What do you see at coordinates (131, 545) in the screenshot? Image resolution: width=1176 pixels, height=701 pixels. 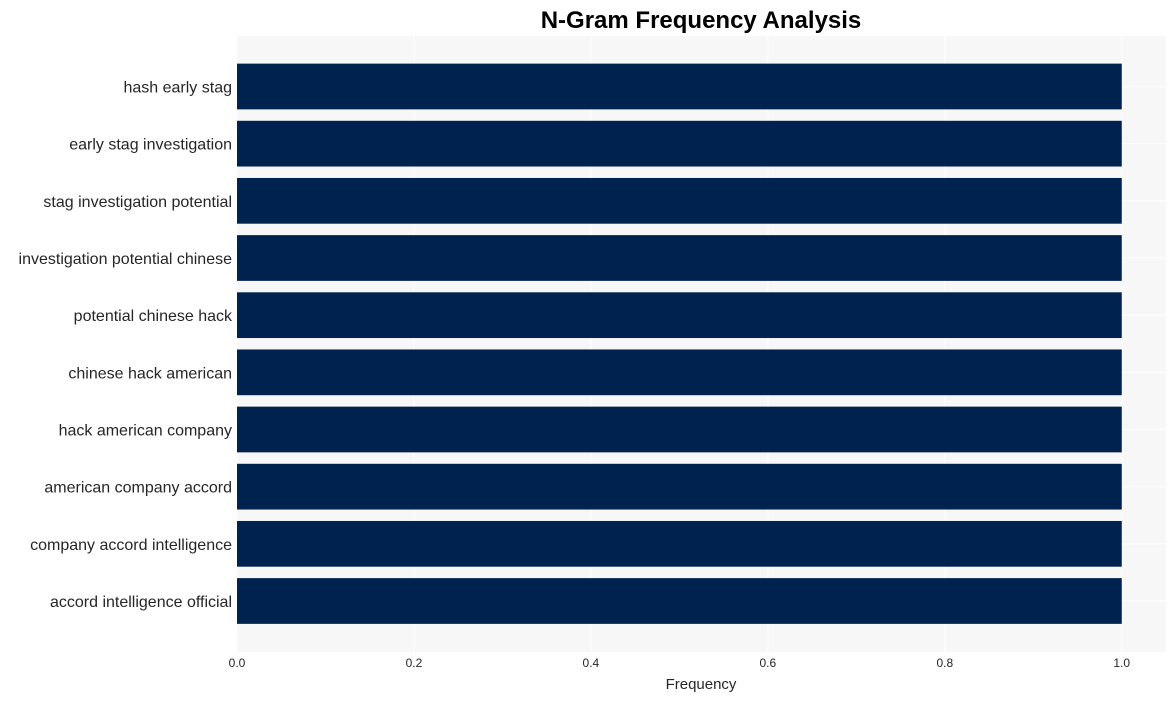 I see `y-tick-label: company accord intelligence` at bounding box center [131, 545].